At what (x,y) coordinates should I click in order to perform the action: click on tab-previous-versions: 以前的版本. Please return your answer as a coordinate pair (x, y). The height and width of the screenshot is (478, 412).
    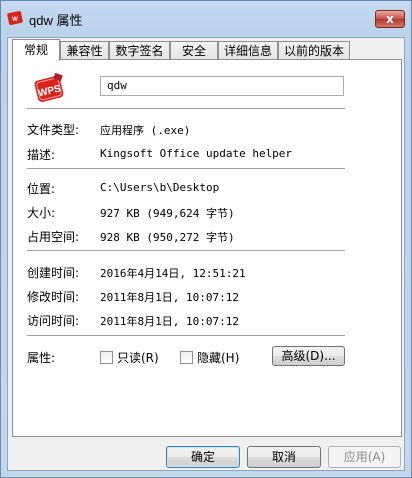
    Looking at the image, I should click on (314, 50).